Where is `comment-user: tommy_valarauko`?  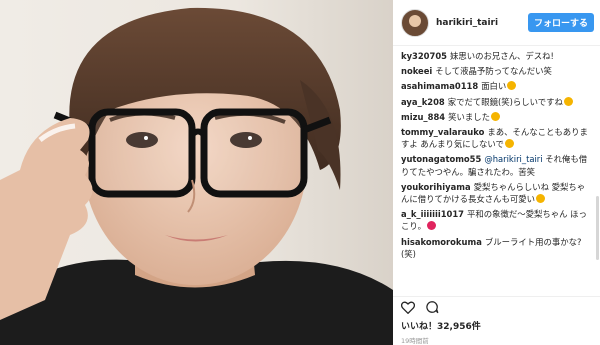 comment-user: tommy_valarauko is located at coordinates (442, 132).